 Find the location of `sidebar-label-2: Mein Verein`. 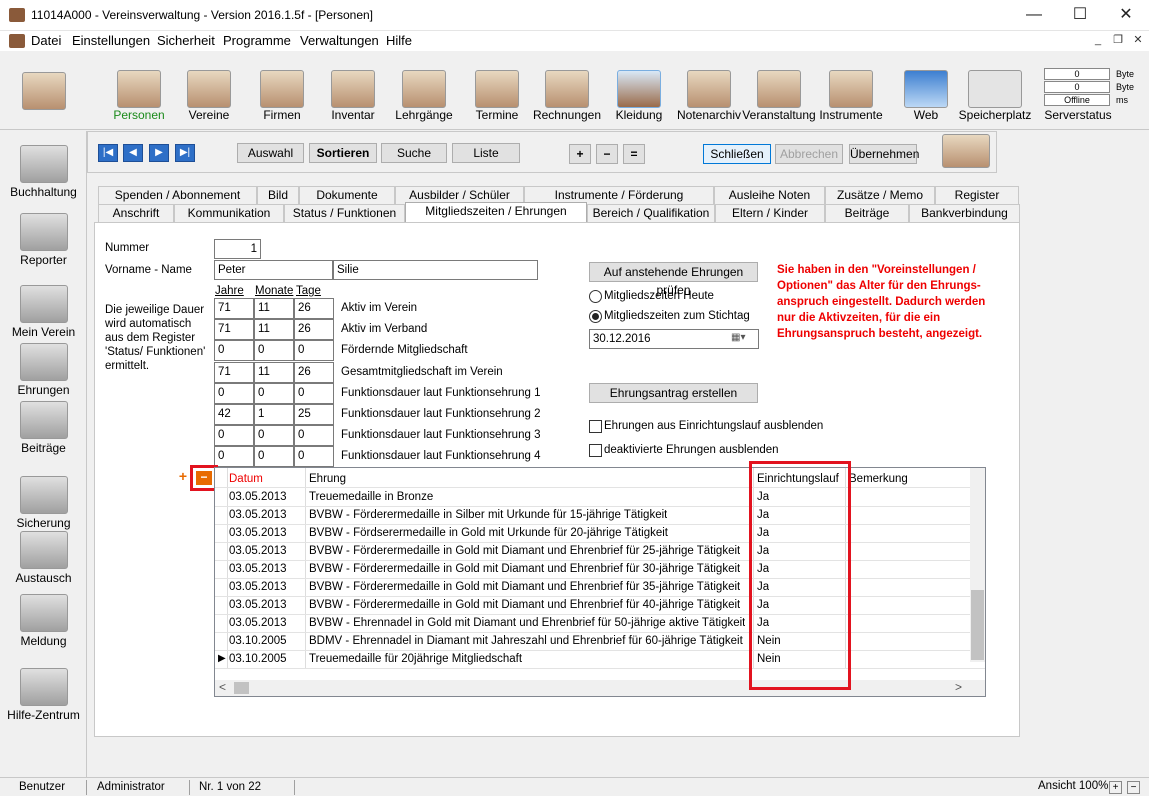

sidebar-label-2: Mein Verein is located at coordinates (43, 332).